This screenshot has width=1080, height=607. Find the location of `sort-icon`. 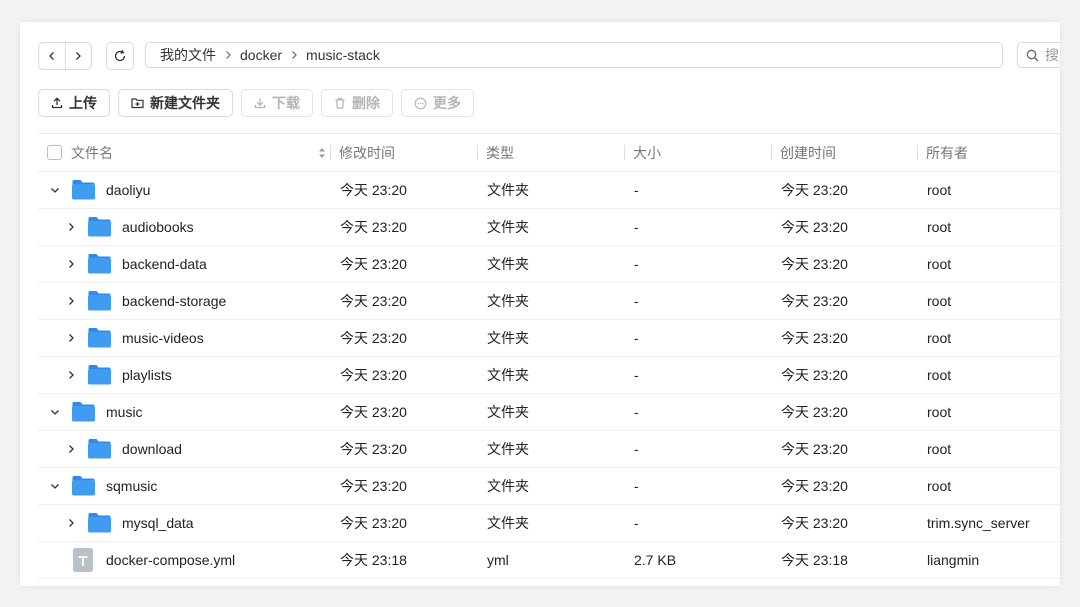

sort-icon is located at coordinates (322, 152).